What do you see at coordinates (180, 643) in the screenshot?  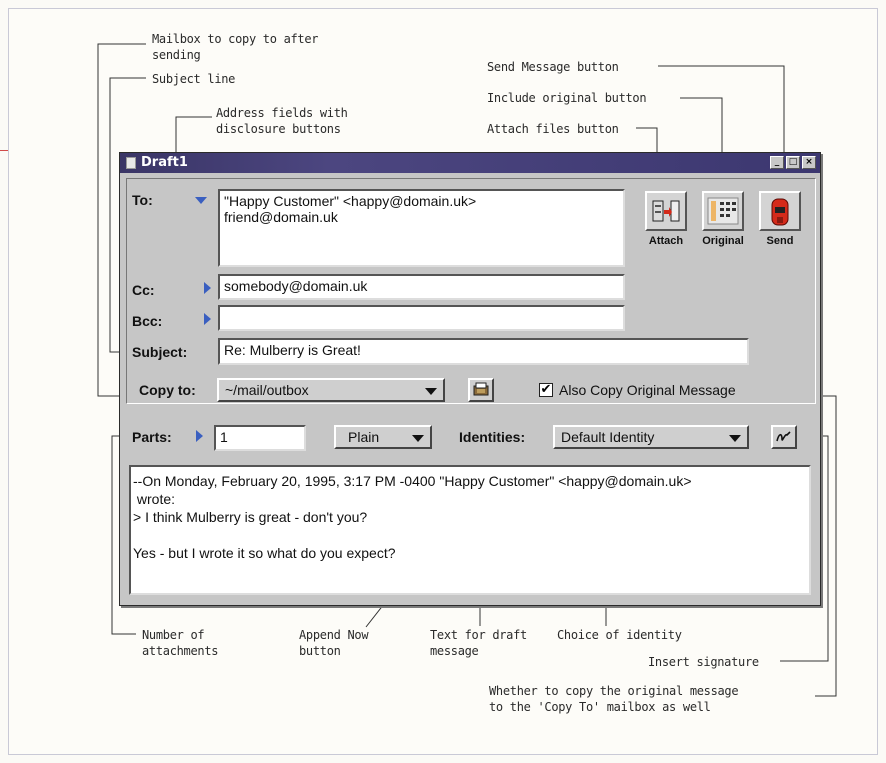 I see `callout-num-attachments: Number of attachments` at bounding box center [180, 643].